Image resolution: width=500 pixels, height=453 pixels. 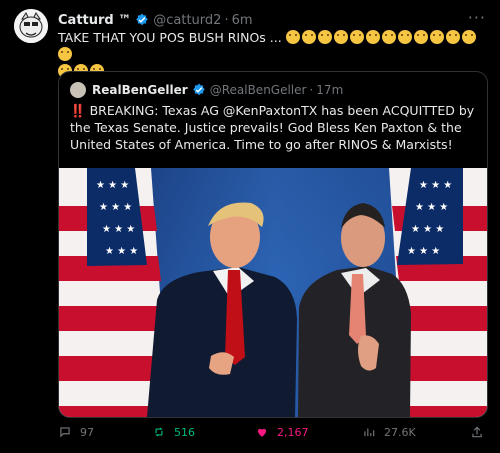 I want to click on heart-icon, so click(x=262, y=432).